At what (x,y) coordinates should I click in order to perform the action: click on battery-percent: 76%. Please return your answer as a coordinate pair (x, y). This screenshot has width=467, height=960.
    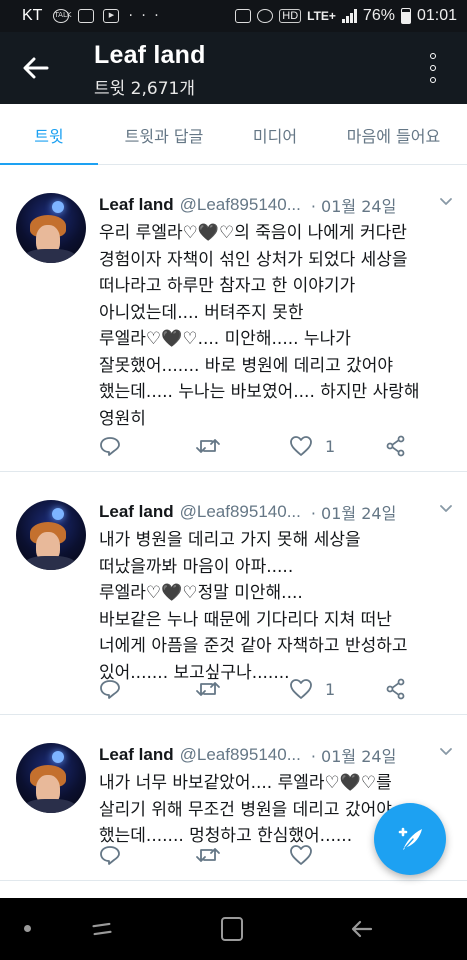
    Looking at the image, I should click on (378, 15).